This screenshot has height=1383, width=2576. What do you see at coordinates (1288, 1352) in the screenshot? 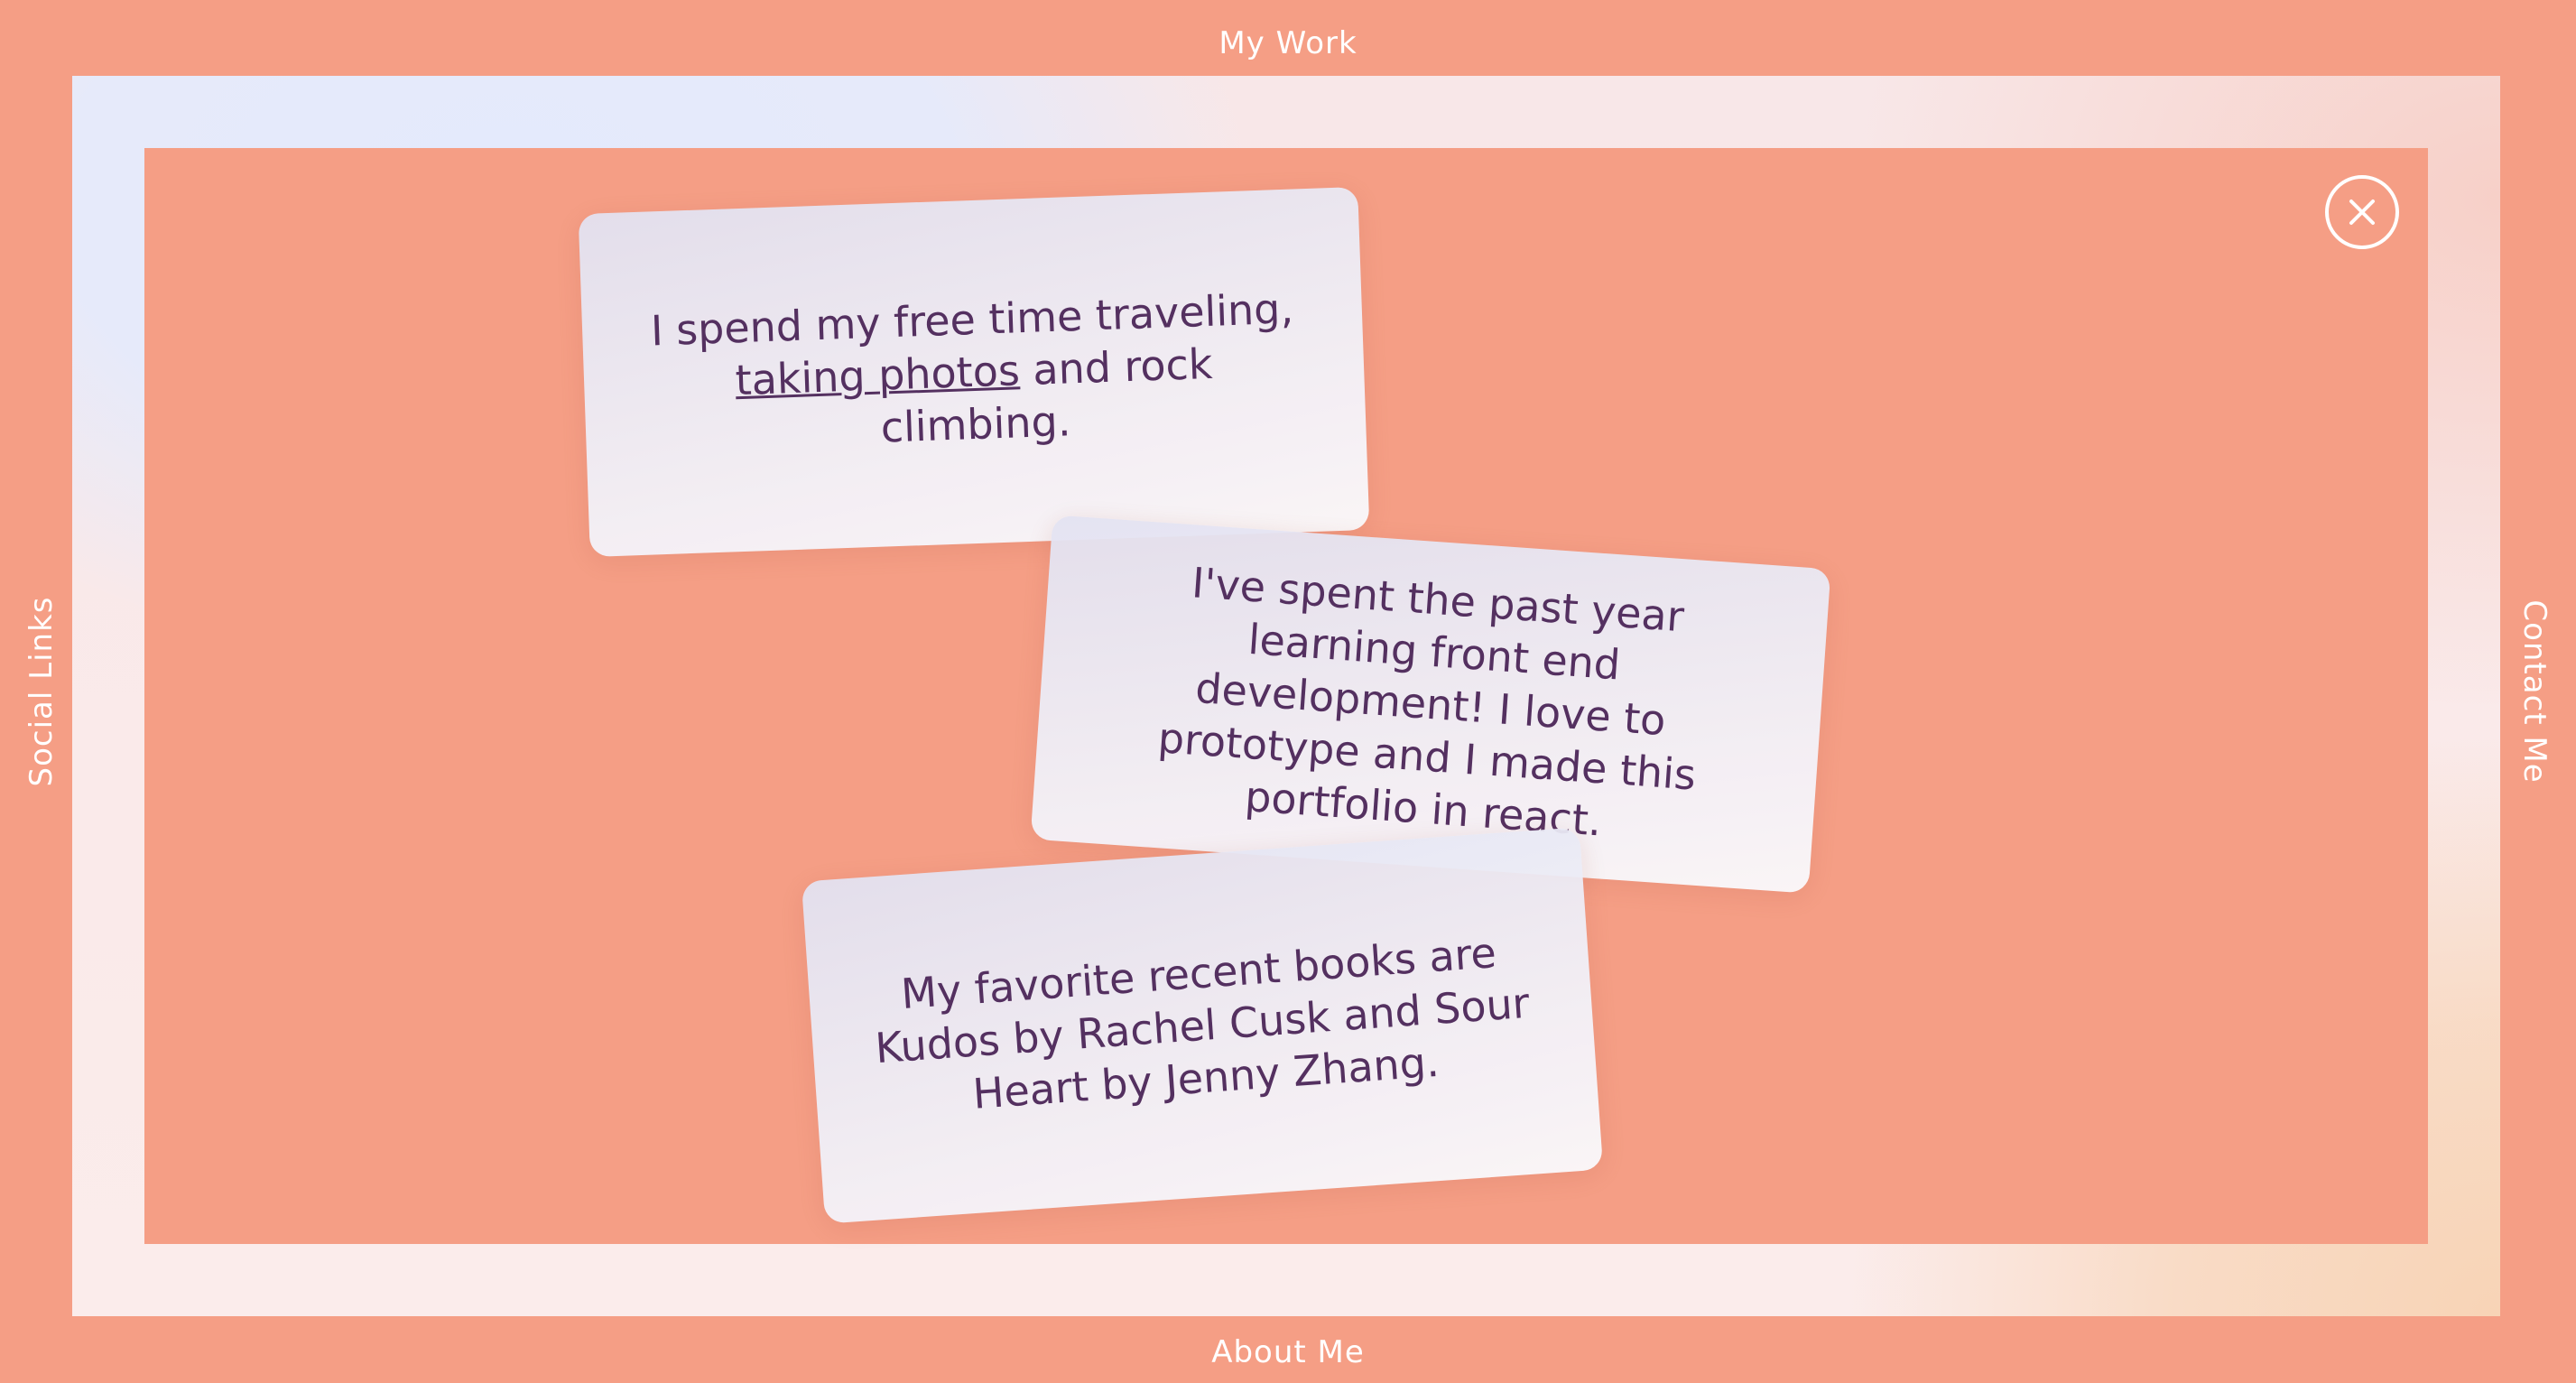
I see `nav-about-me-link: About Me` at bounding box center [1288, 1352].